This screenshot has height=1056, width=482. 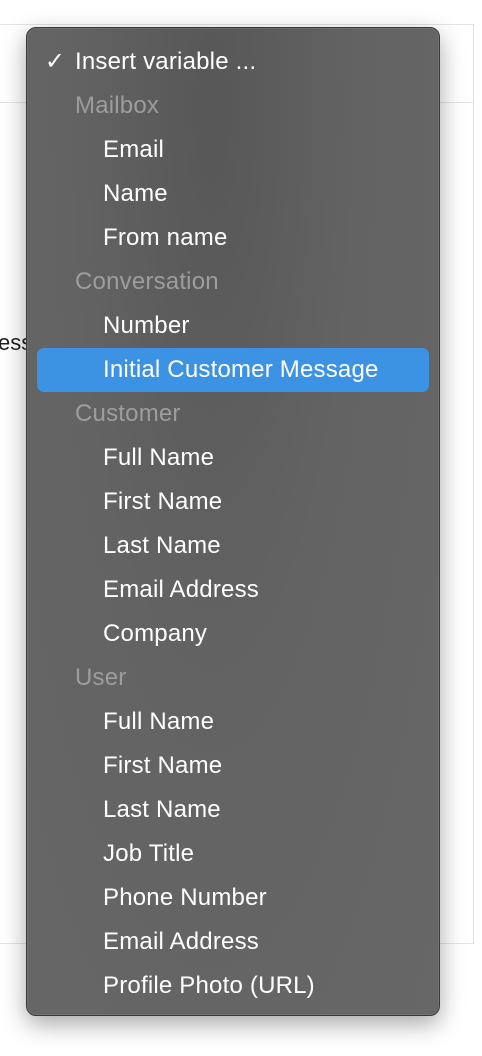 What do you see at coordinates (233, 766) in the screenshot?
I see `menu-item-user-first-name: First Name` at bounding box center [233, 766].